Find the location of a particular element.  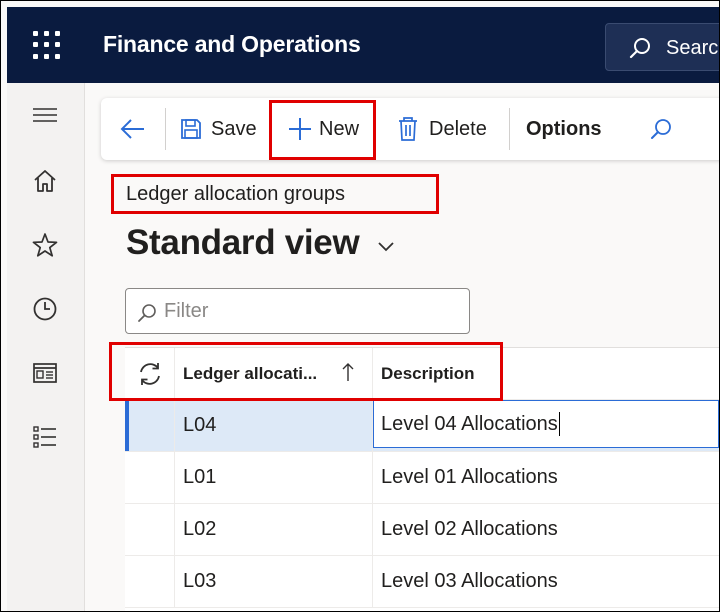

action-pane: Save New Delete Options is located at coordinates (410, 129).